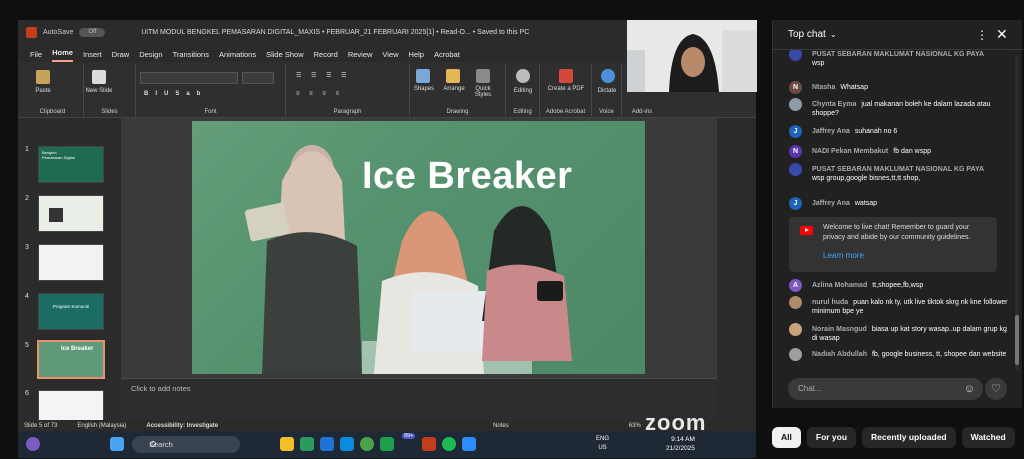  I want to click on message-author: NADI Pekan Membakut, so click(850, 151).